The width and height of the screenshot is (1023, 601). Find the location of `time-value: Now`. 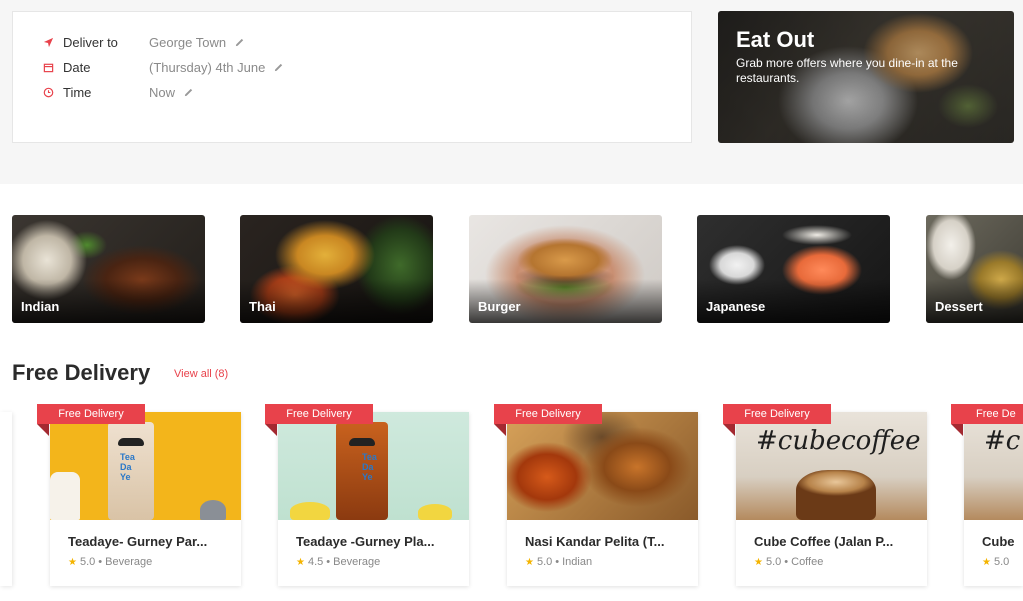

time-value: Now is located at coordinates (162, 92).